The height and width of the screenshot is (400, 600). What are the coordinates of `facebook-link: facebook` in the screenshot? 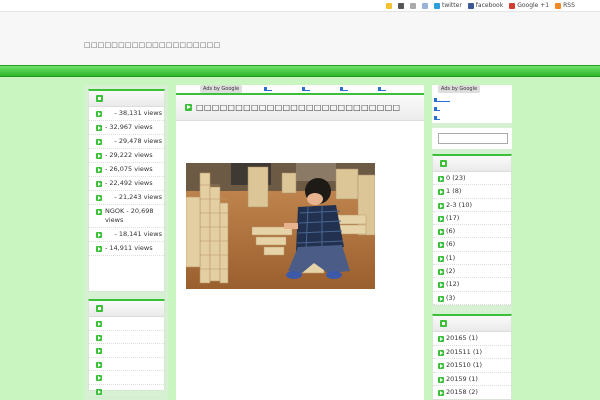 It's located at (485, 5).